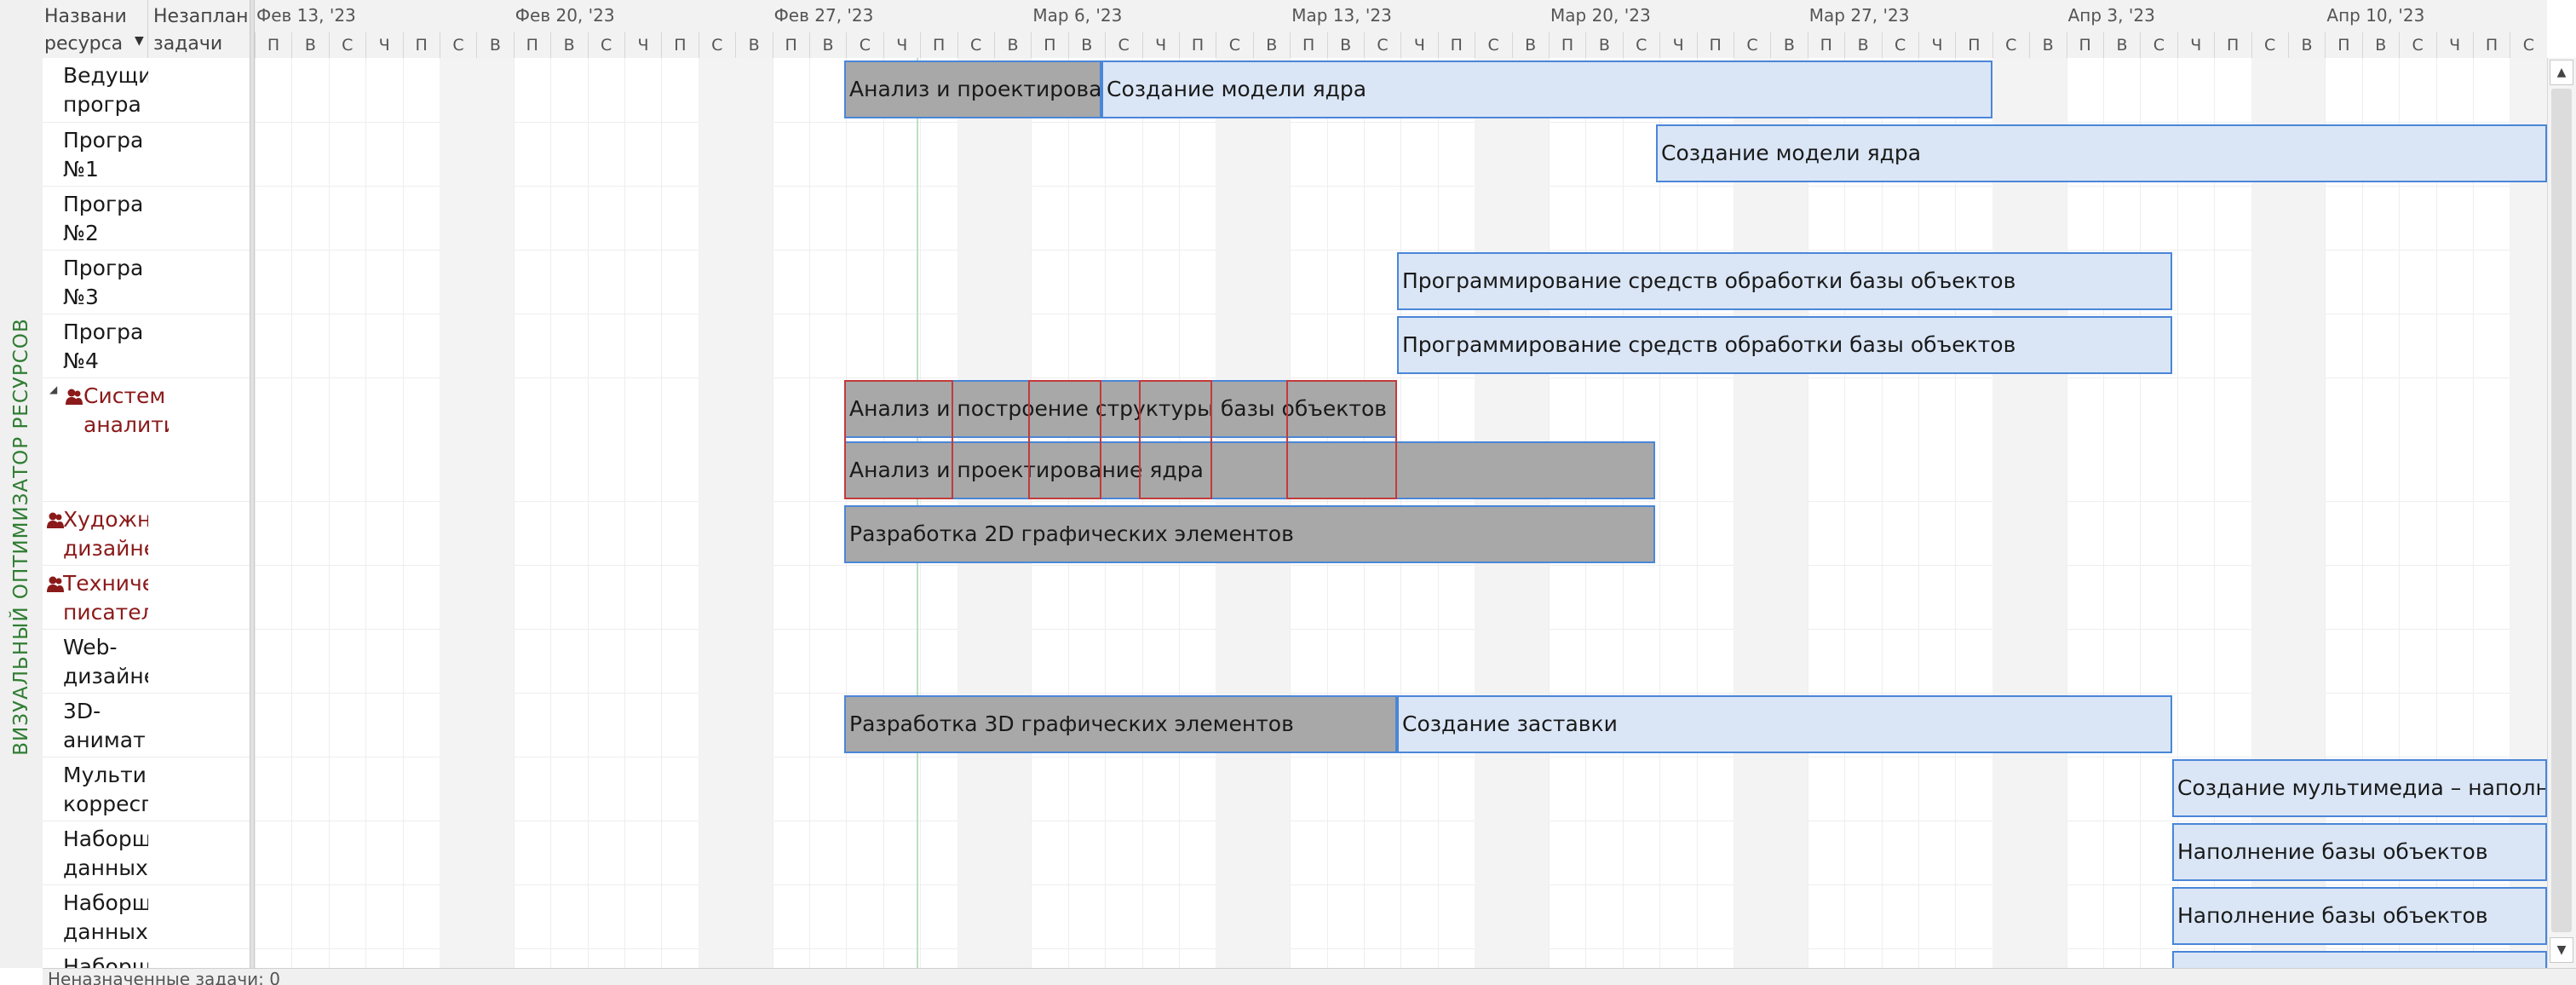 The height and width of the screenshot is (985, 2576). I want to click on task-bar: Разработка 3D графических элементов, so click(1121, 724).